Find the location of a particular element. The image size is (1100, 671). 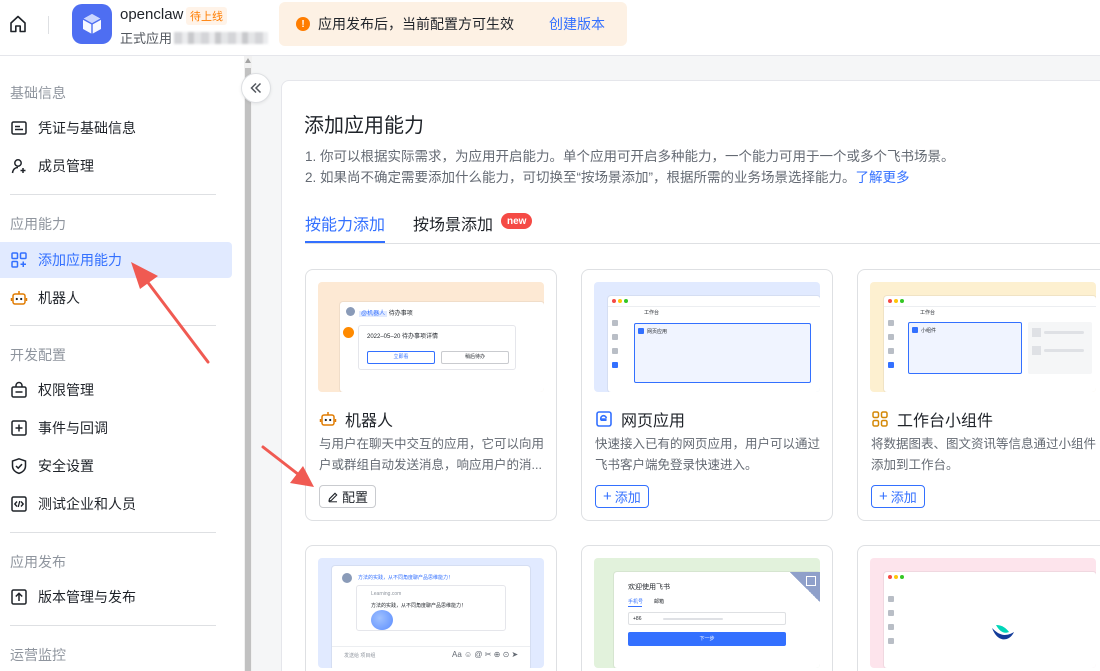

sidebar-item-label: 权限管理 is located at coordinates (66, 390).